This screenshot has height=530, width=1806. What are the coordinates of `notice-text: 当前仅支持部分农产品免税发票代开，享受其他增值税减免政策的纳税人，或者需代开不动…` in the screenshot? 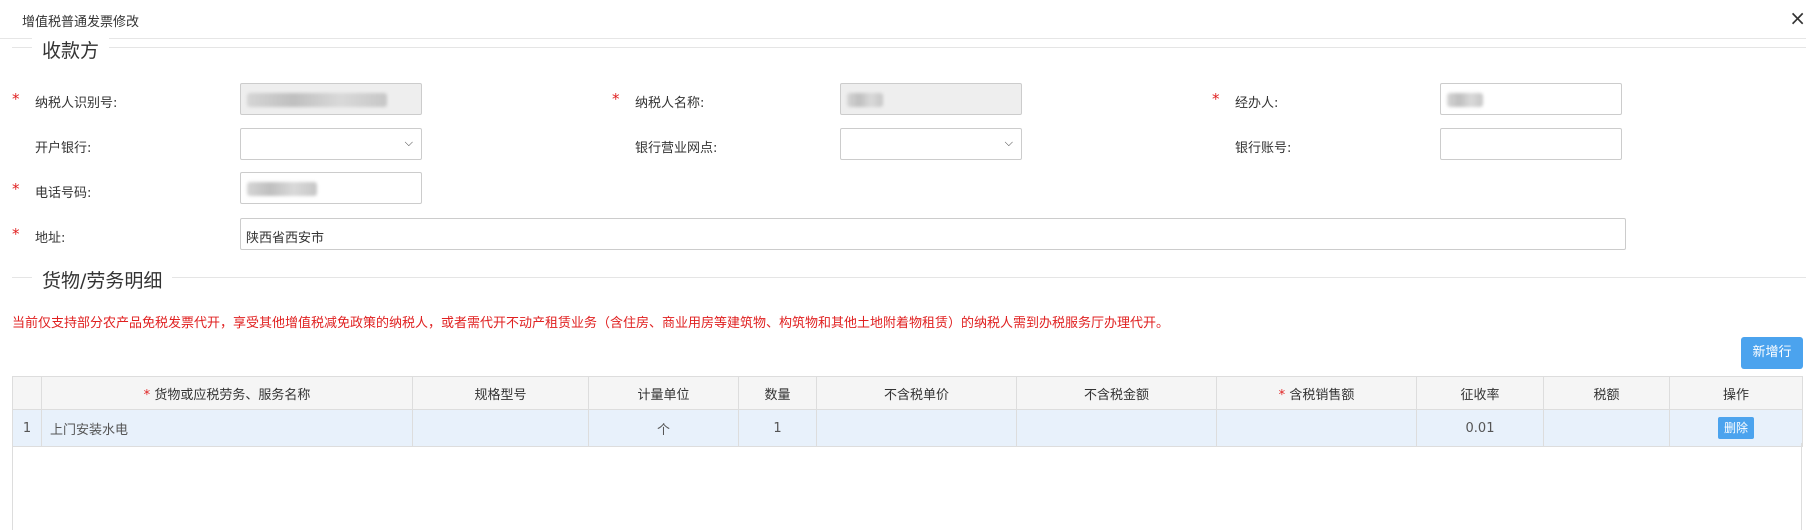 It's located at (591, 323).